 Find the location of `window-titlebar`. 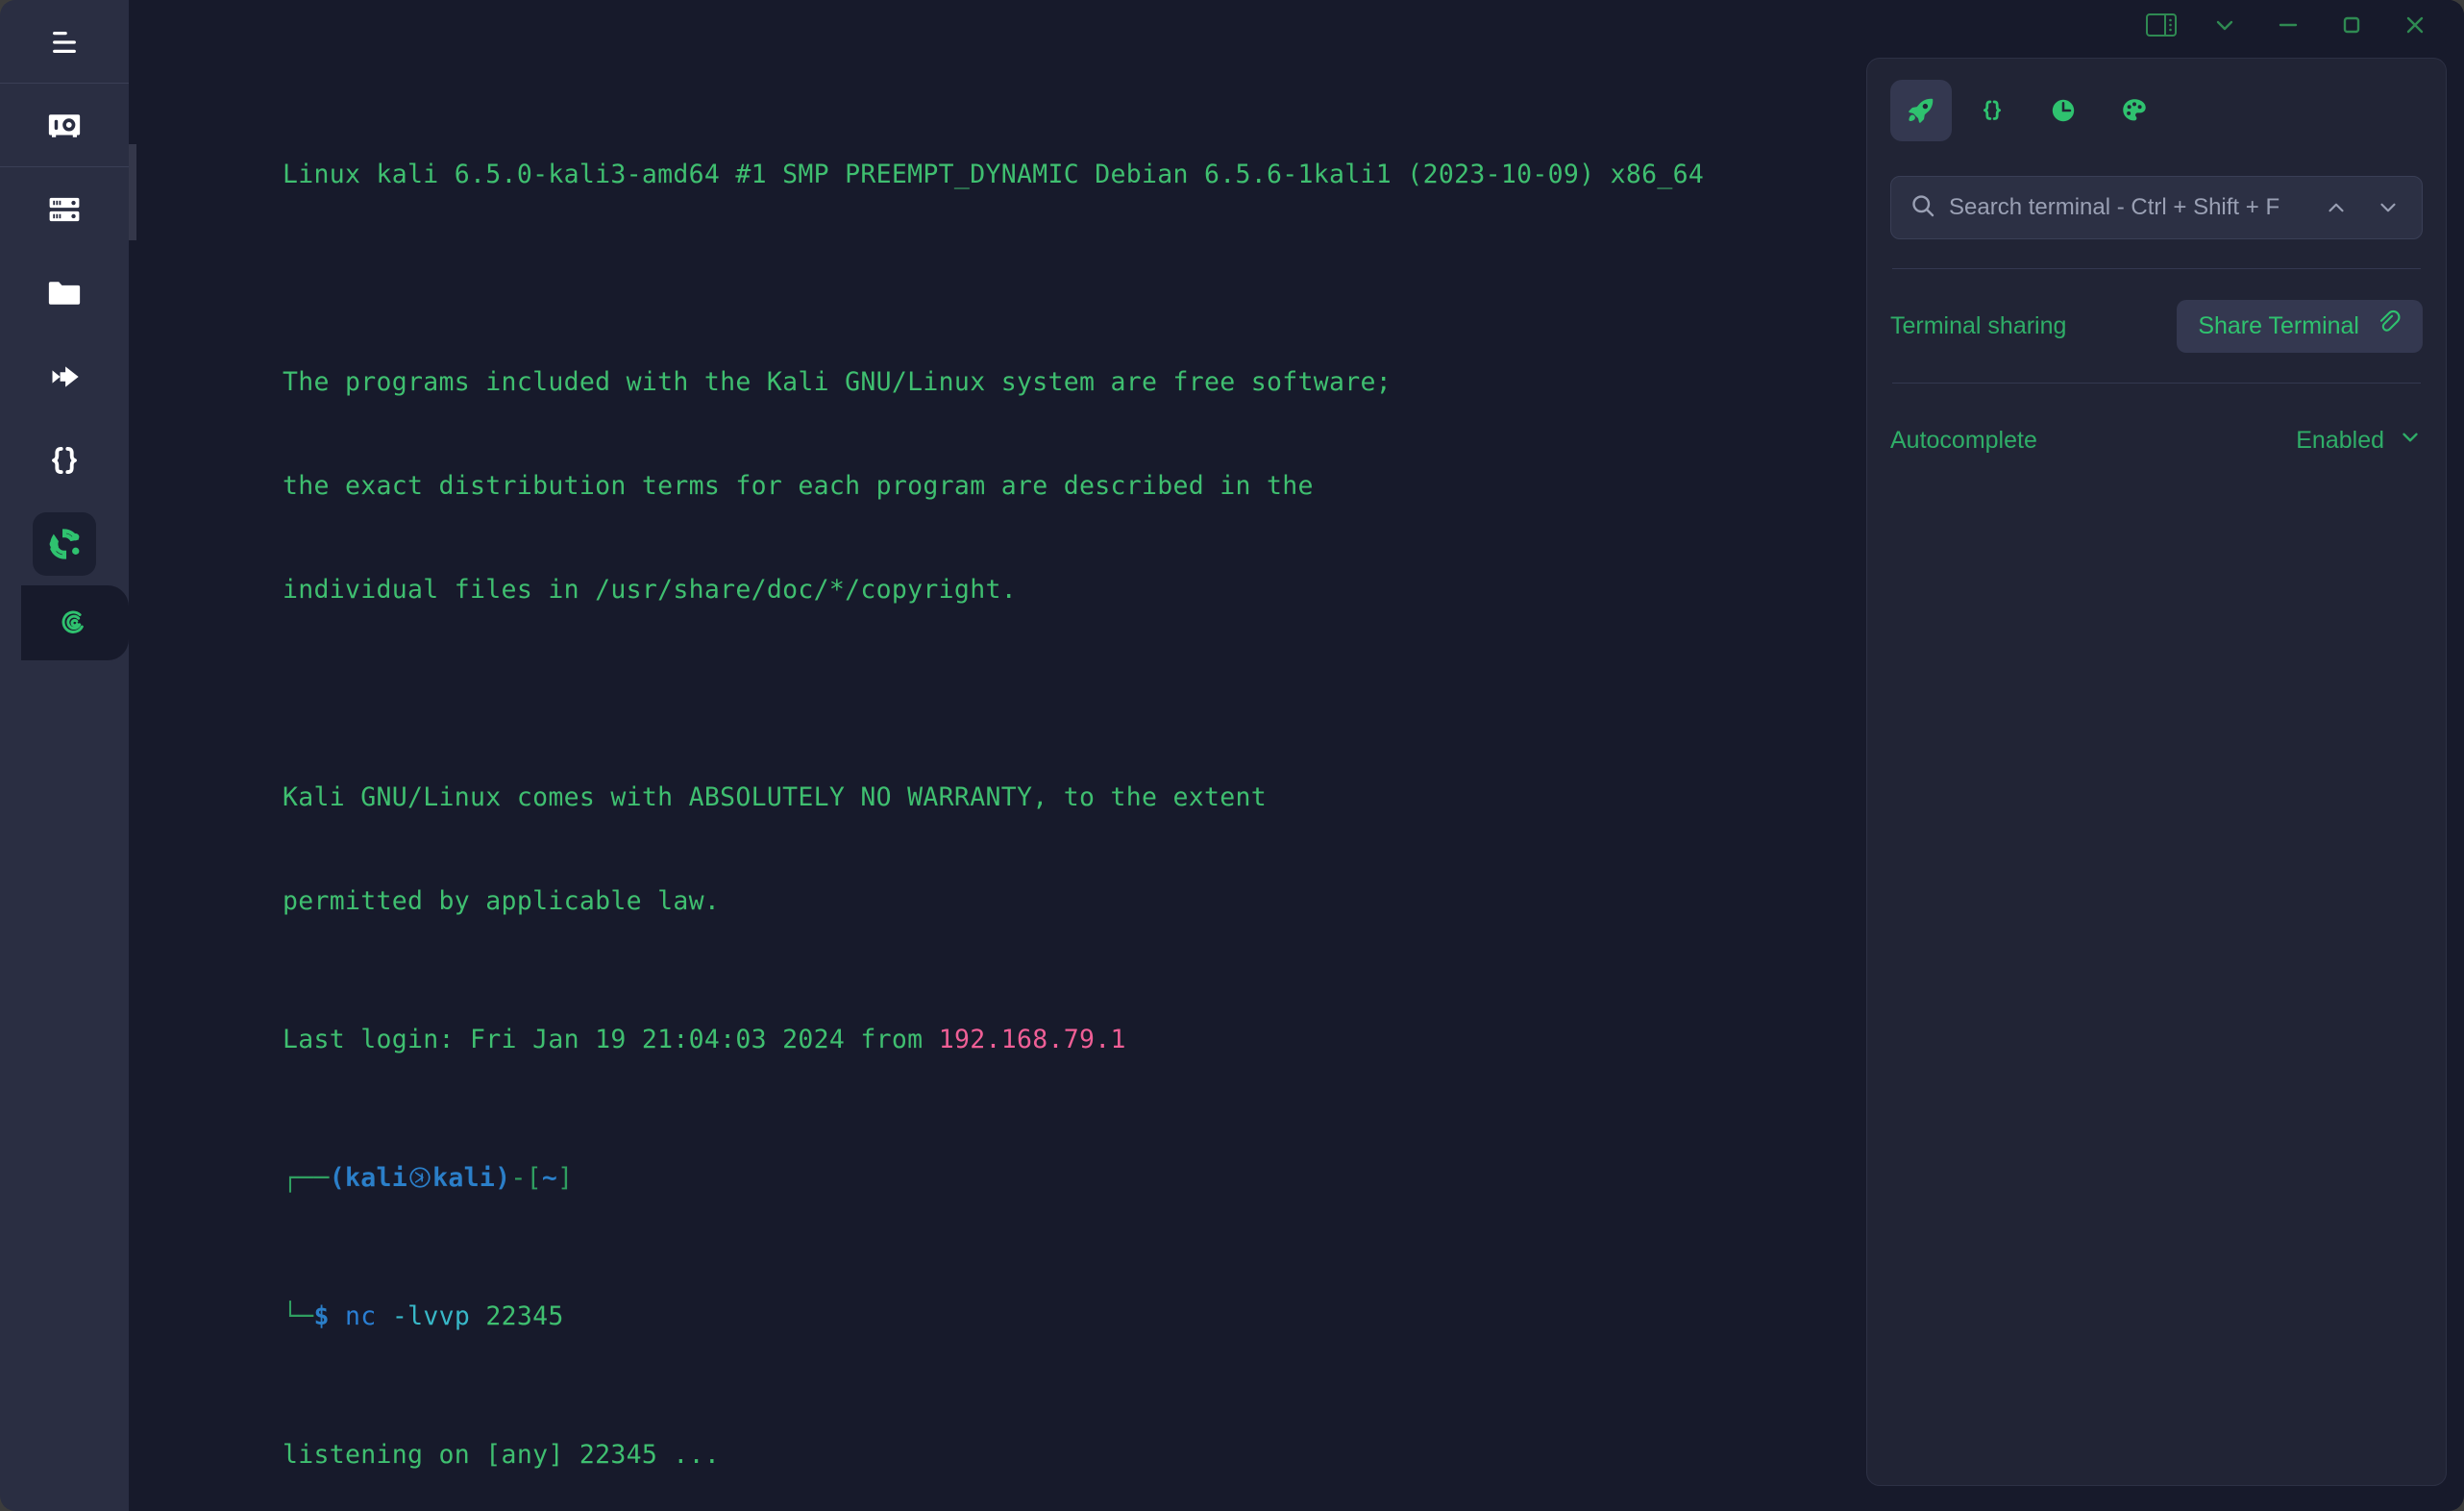

window-titlebar is located at coordinates (2156, 25).